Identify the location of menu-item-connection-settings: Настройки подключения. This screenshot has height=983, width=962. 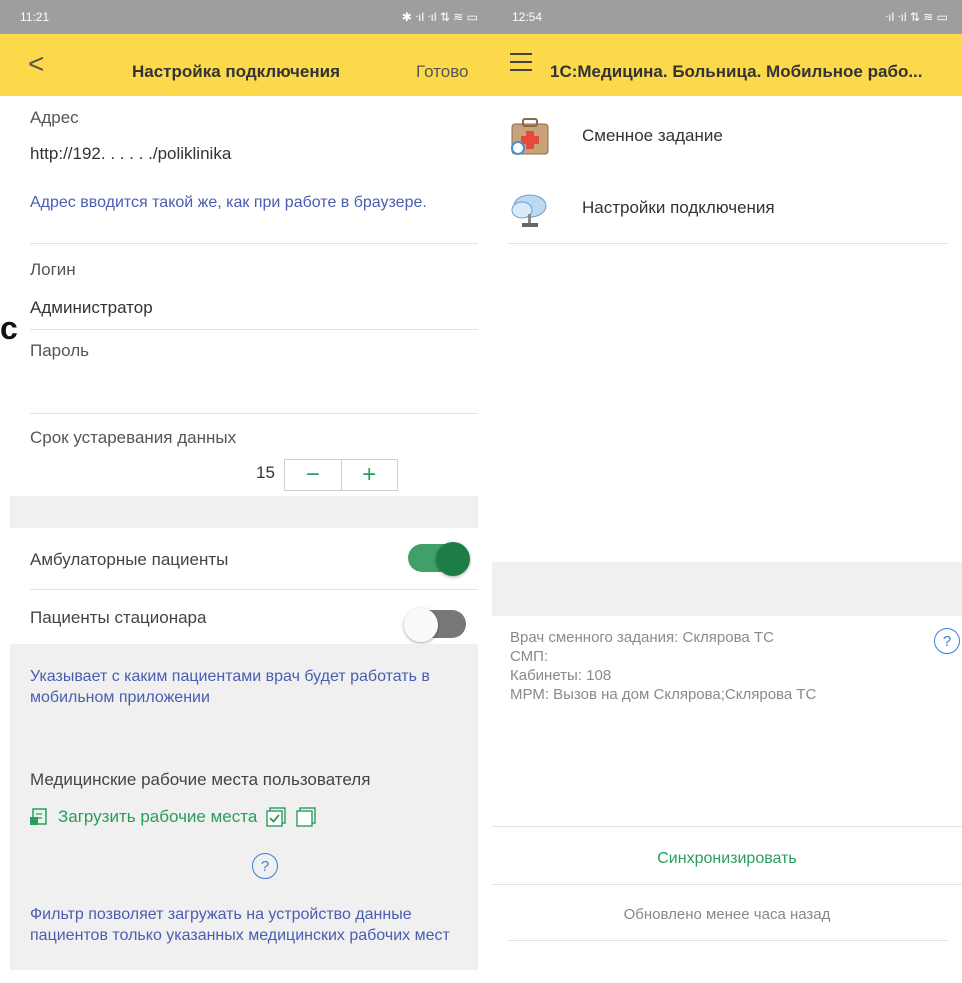
(728, 208).